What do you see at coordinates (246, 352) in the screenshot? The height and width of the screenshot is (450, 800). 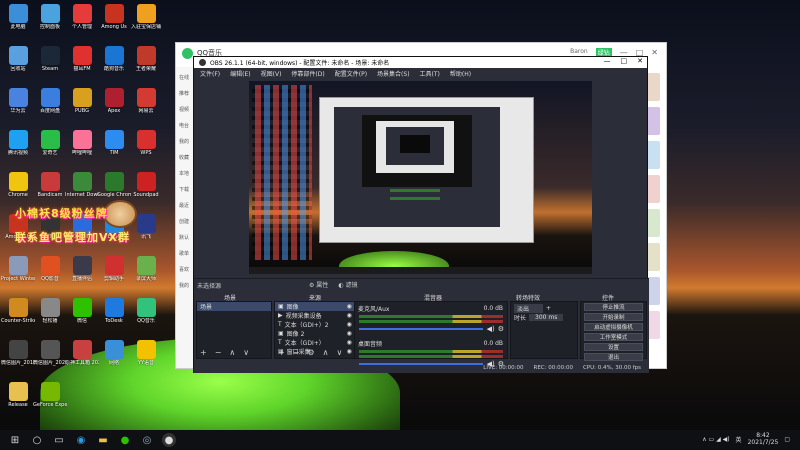 I see `scene-down-button: ∨` at bounding box center [246, 352].